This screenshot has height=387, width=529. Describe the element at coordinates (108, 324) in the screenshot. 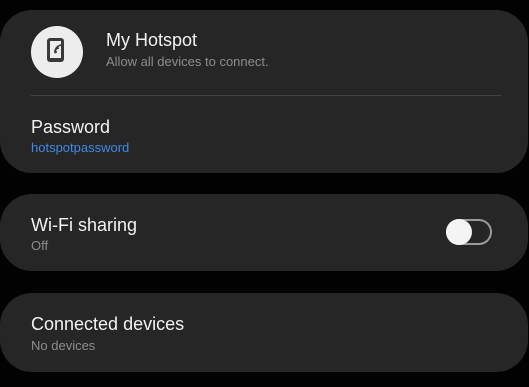

I see `connected-devices-label: Connected devices` at that location.